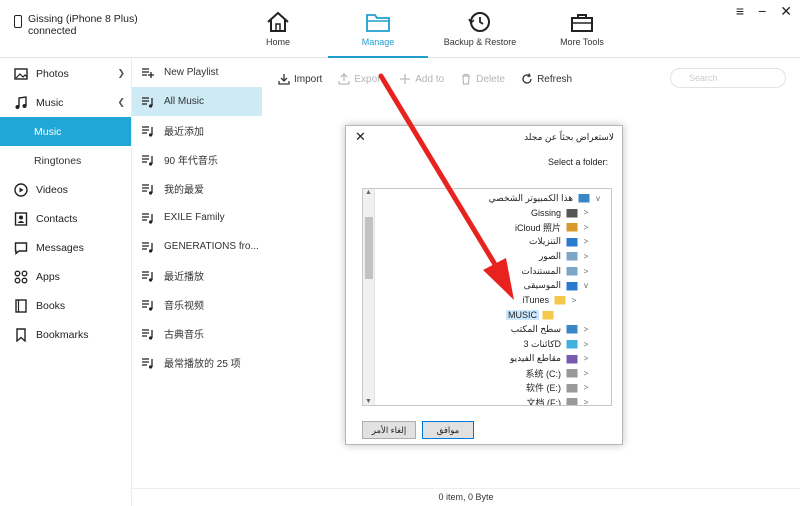 This screenshot has width=800, height=506. I want to click on playlist-item: 古典音乐, so click(197, 333).